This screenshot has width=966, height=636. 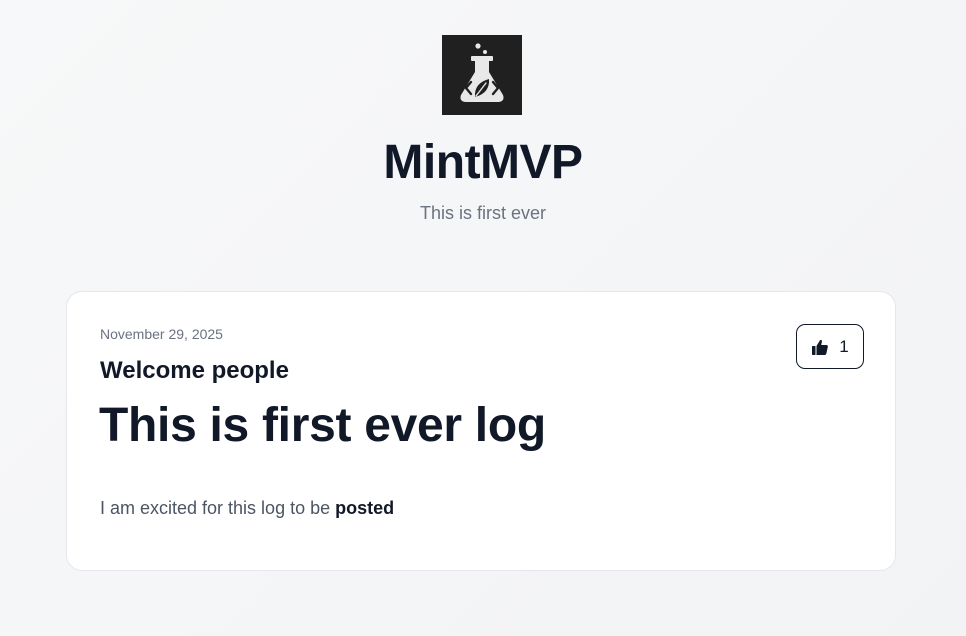 I want to click on logo-icon, so click(x=482, y=75).